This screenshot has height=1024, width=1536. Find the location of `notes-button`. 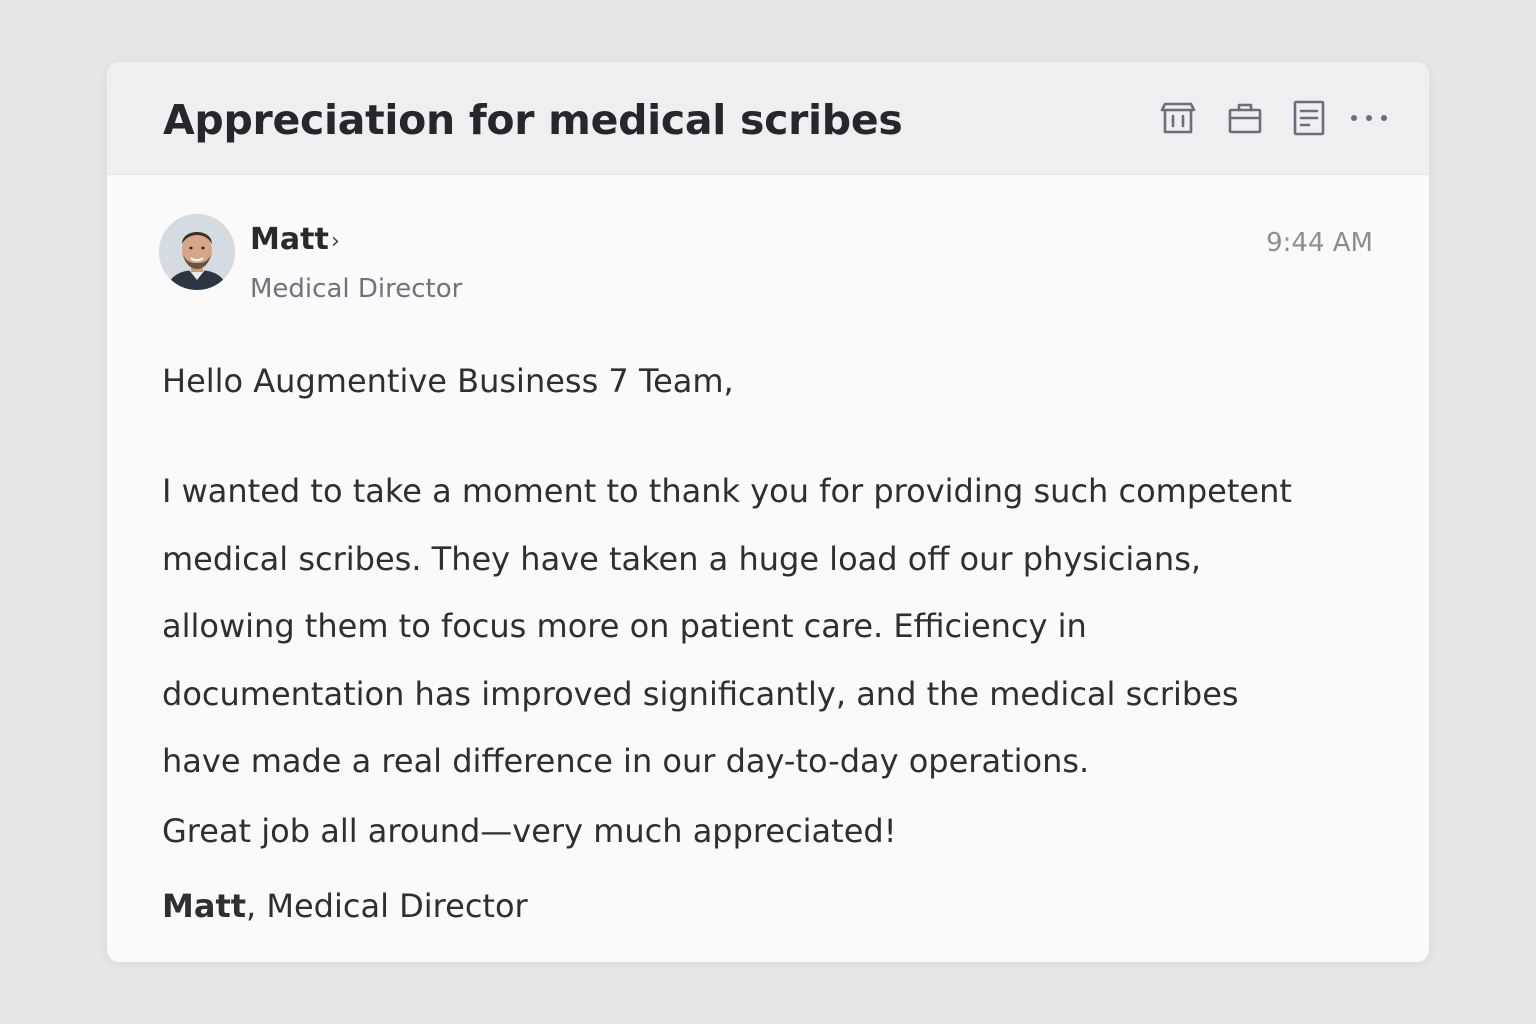

notes-button is located at coordinates (1309, 118).